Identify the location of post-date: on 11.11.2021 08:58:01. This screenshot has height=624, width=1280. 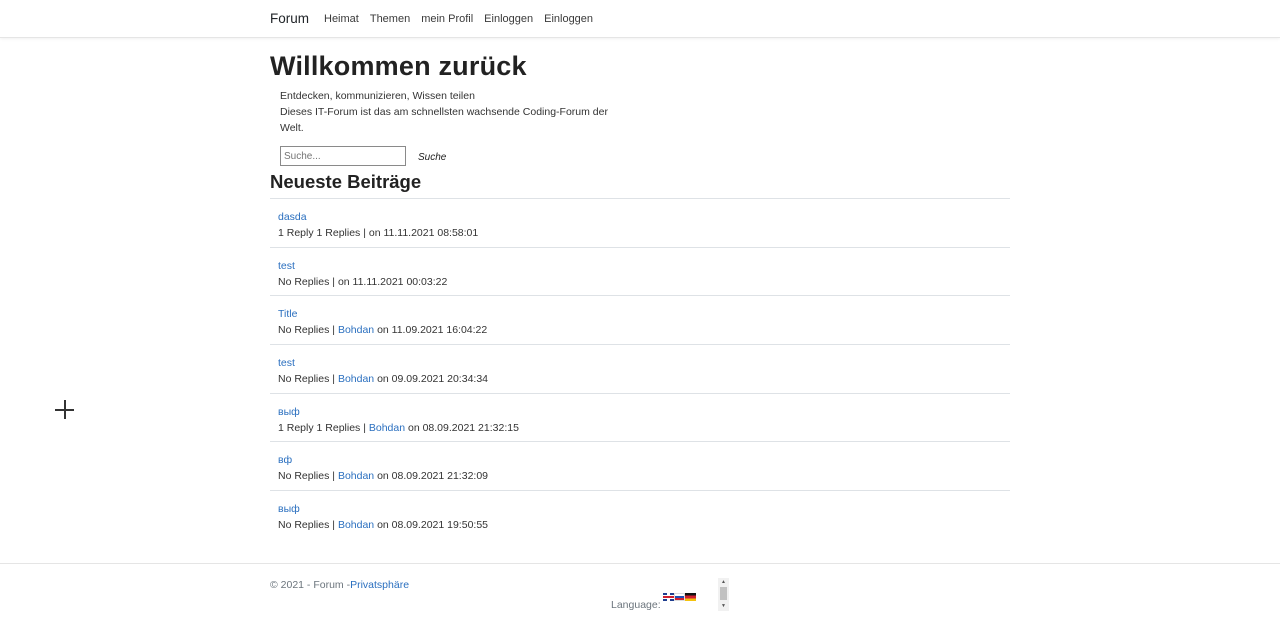
(423, 233).